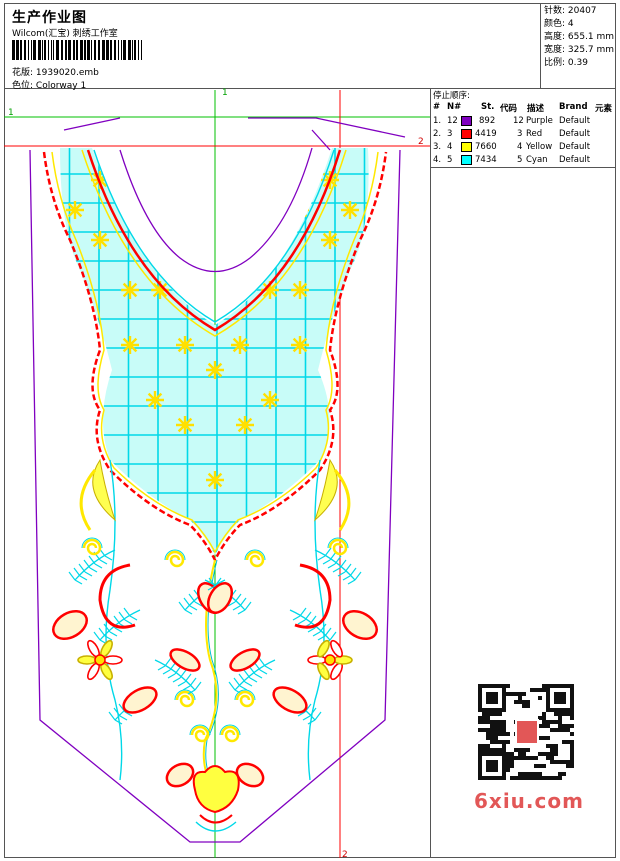  Describe the element at coordinates (100, 660) in the screenshot. I see `flower-center` at that location.